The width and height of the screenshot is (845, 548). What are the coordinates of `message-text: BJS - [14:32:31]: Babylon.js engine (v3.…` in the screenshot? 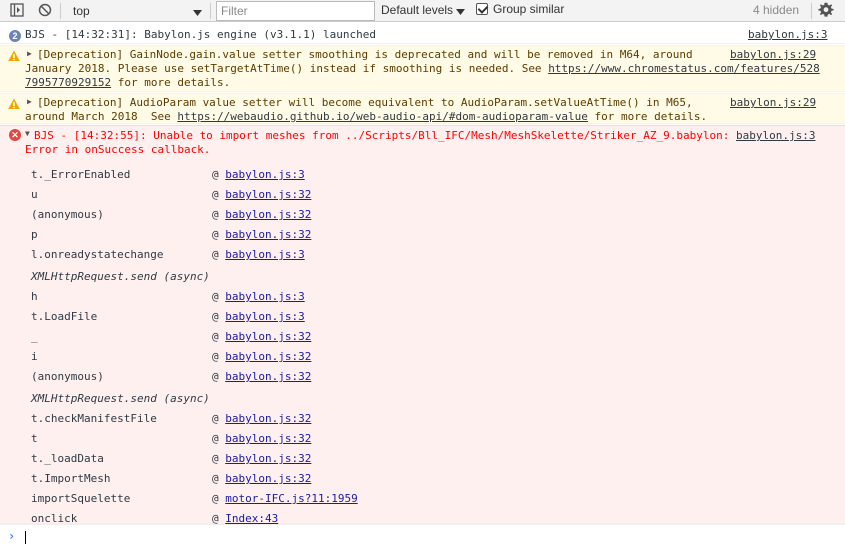 It's located at (200, 34).